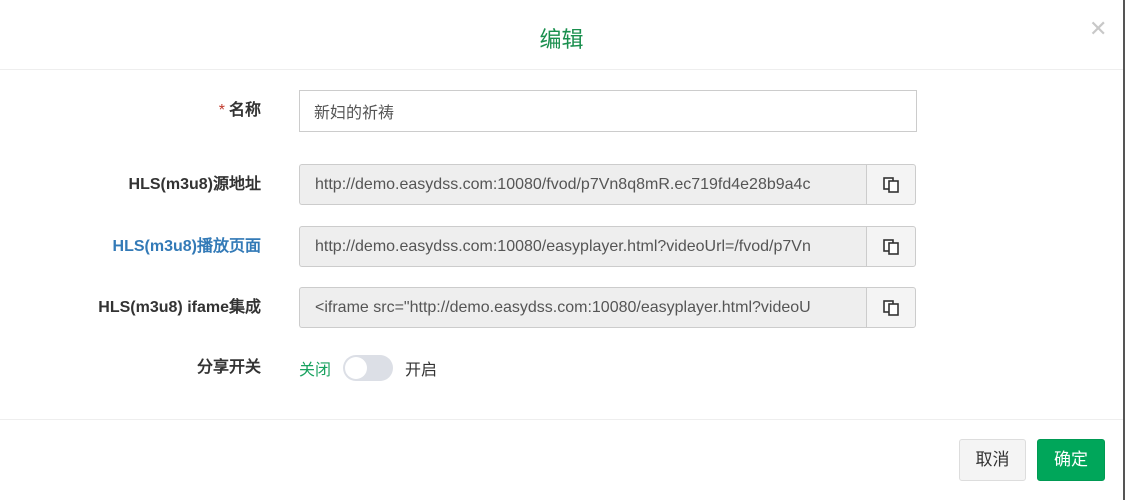  I want to click on cancel-button: 取消, so click(992, 460).